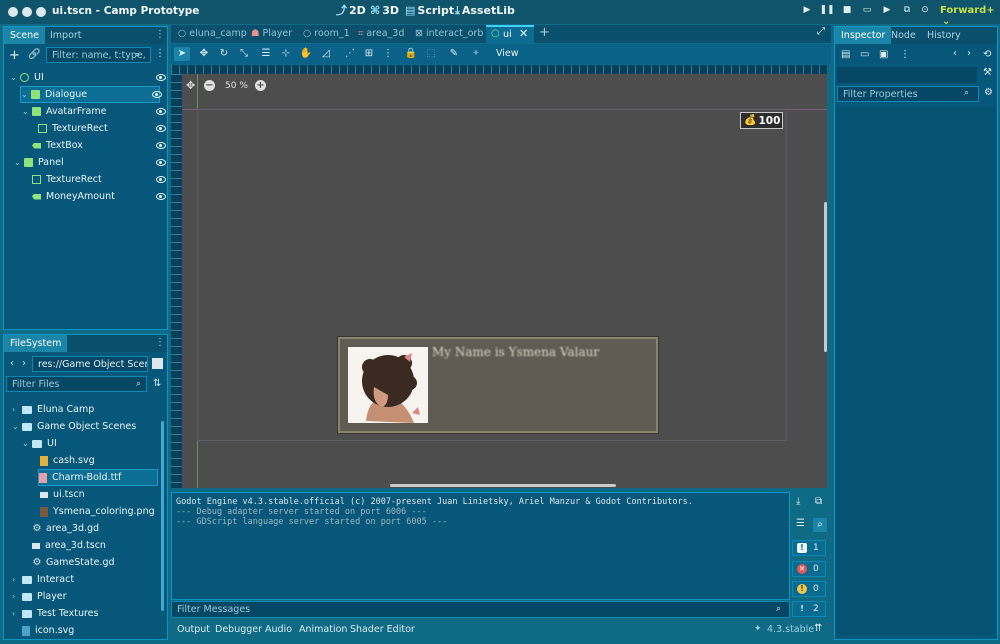 This screenshot has height=644, width=1000. What do you see at coordinates (27, 12) in the screenshot?
I see `minimize-window-button` at bounding box center [27, 12].